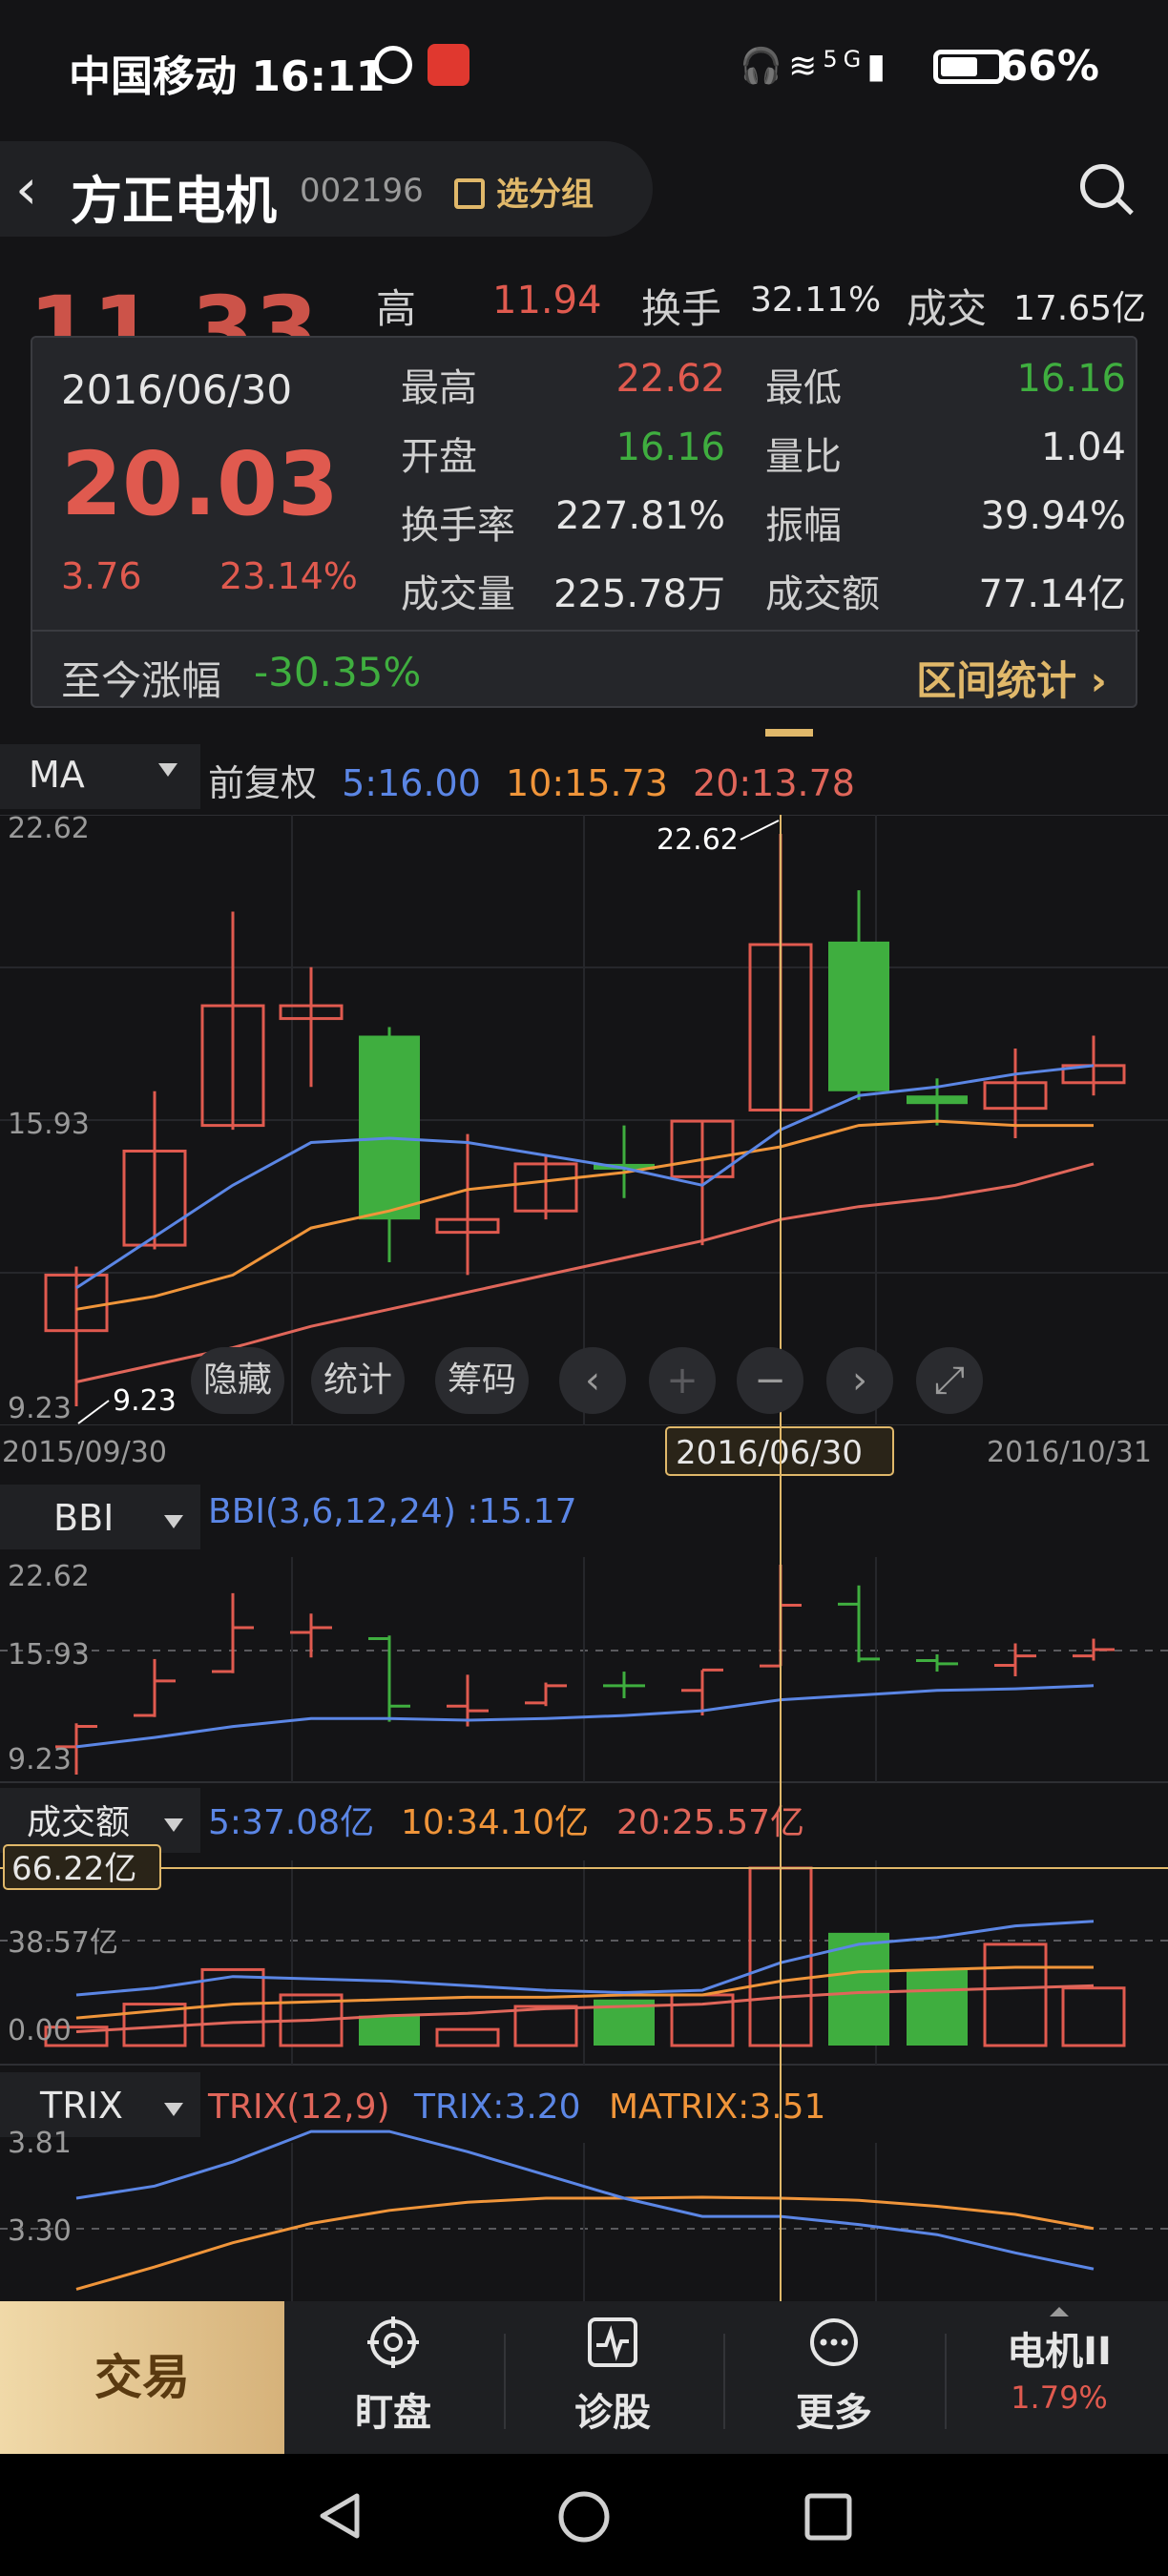 This screenshot has width=1168, height=2576. What do you see at coordinates (298, 2107) in the screenshot?
I see `trix-params: TRIX(12,9)` at bounding box center [298, 2107].